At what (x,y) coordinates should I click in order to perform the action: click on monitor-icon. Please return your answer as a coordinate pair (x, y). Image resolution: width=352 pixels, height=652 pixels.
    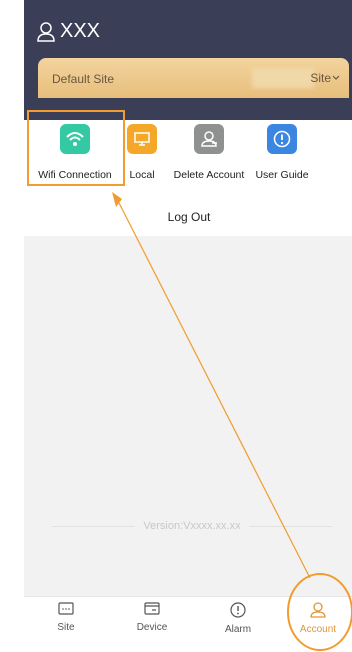
    Looking at the image, I should click on (142, 139).